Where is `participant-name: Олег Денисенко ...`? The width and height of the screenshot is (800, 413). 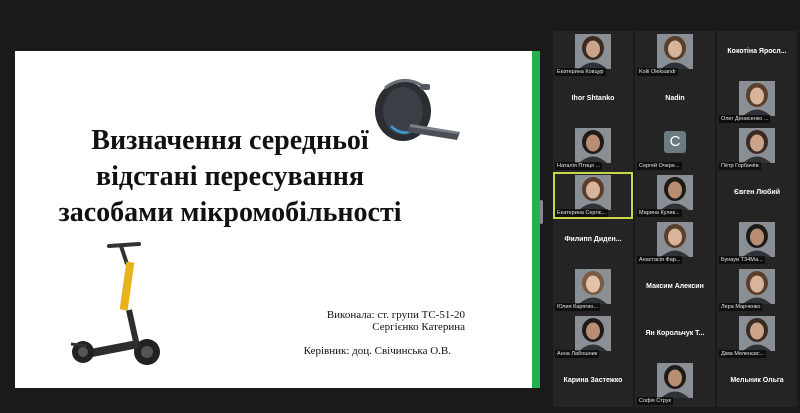 participant-name: Олег Денисенко ... is located at coordinates (745, 119).